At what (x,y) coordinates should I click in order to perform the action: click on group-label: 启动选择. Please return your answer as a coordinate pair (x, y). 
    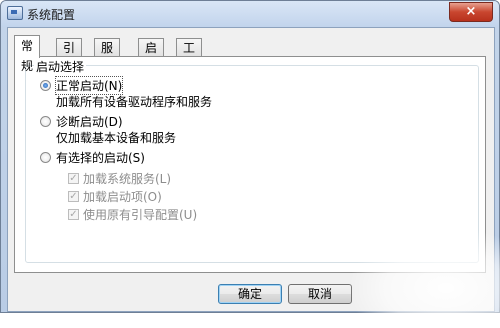
    Looking at the image, I should click on (60, 66).